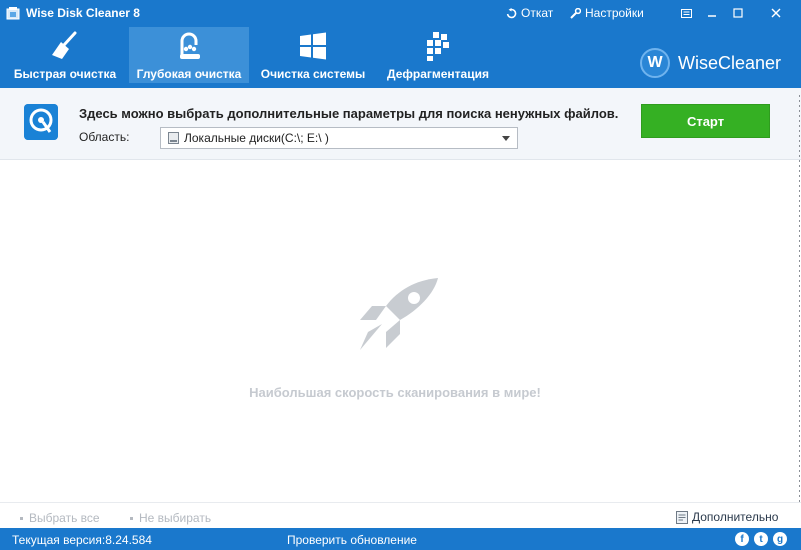 The width and height of the screenshot is (801, 550). I want to click on minimize-button, so click(712, 13).